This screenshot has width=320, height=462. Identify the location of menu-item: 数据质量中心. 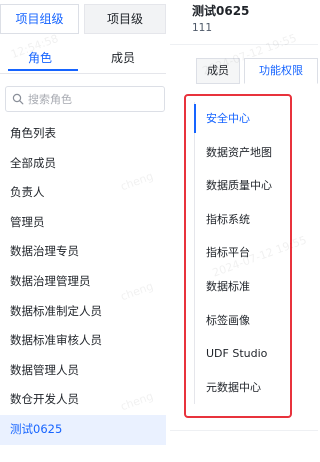
(242, 186).